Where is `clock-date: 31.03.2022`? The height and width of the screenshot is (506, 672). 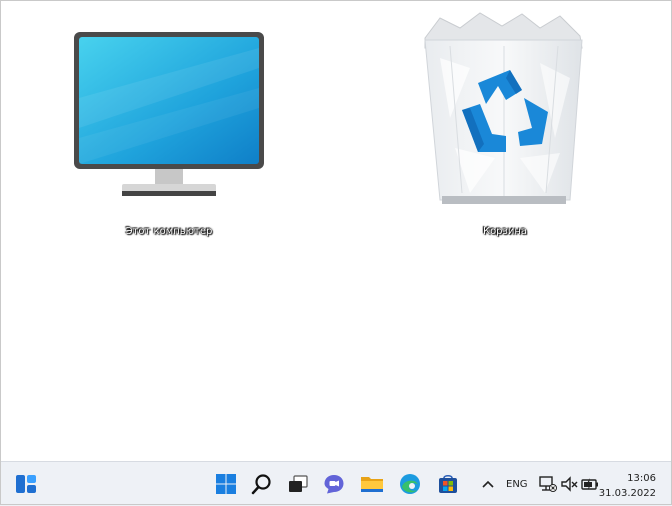
clock-date: 31.03.2022 is located at coordinates (627, 493).